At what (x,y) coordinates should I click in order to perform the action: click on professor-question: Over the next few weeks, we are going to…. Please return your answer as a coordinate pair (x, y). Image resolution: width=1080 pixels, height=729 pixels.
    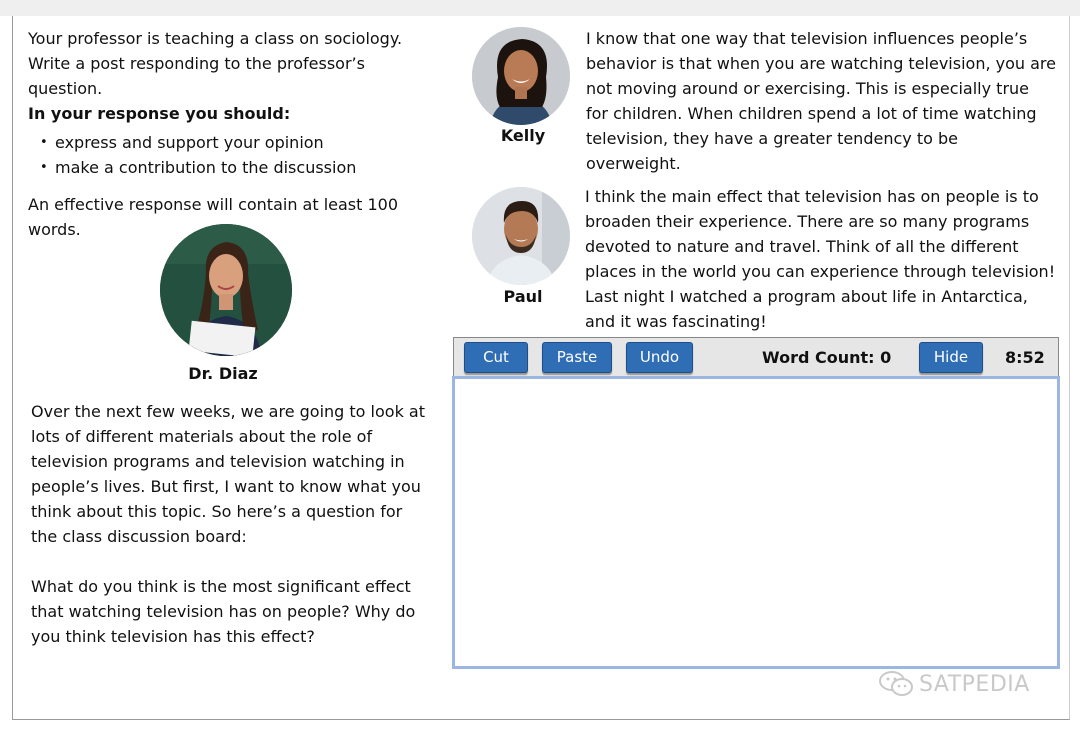
    Looking at the image, I should click on (228, 524).